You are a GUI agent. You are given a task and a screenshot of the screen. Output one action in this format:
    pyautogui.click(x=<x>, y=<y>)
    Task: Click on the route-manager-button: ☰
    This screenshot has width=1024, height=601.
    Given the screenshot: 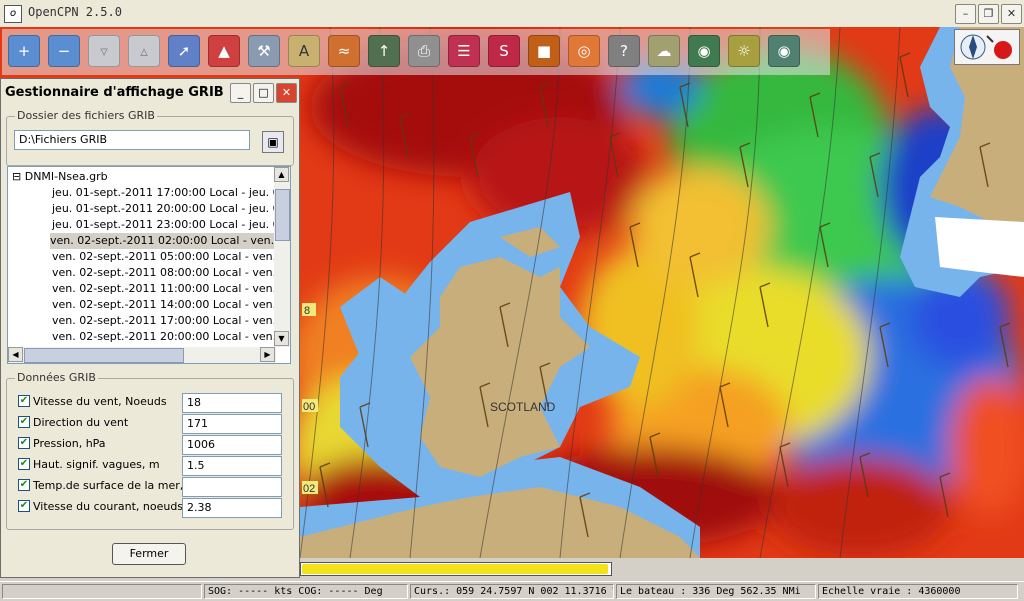 What is the action you would take?
    pyautogui.click(x=464, y=51)
    